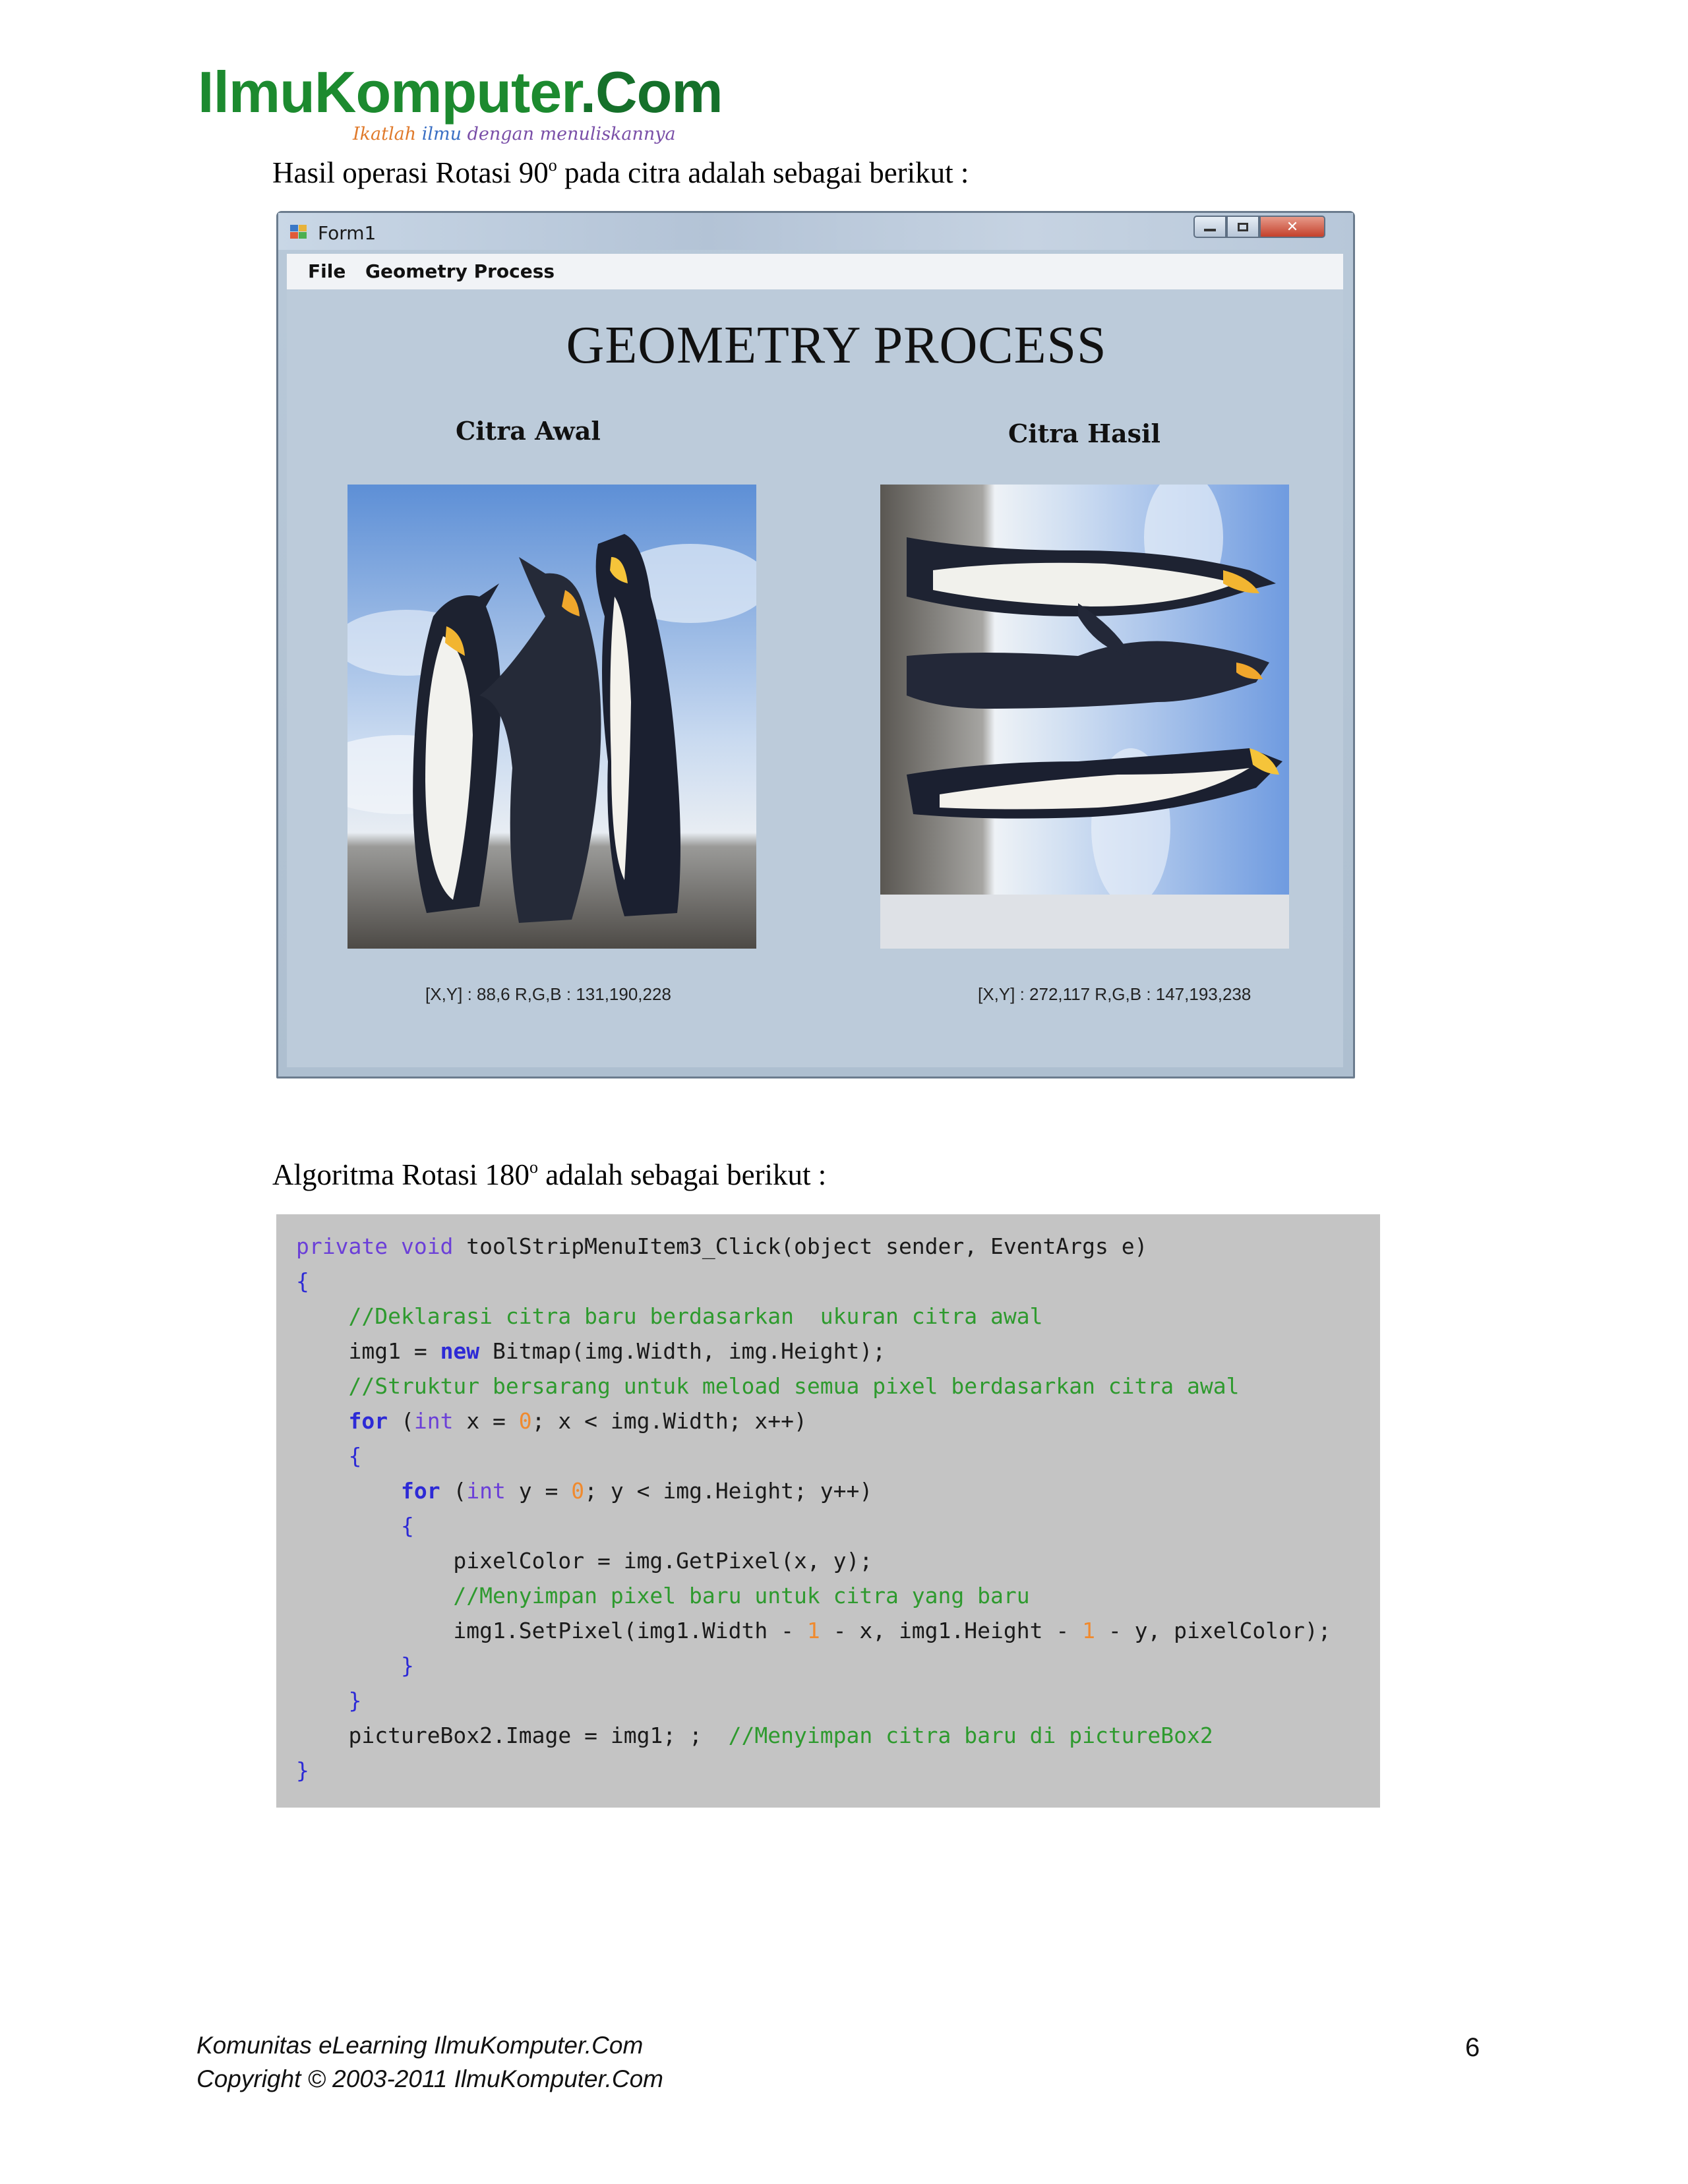 Image resolution: width=1688 pixels, height=2184 pixels. Describe the element at coordinates (1084, 433) in the screenshot. I see `caption-result-image: Citra Hasil` at that location.